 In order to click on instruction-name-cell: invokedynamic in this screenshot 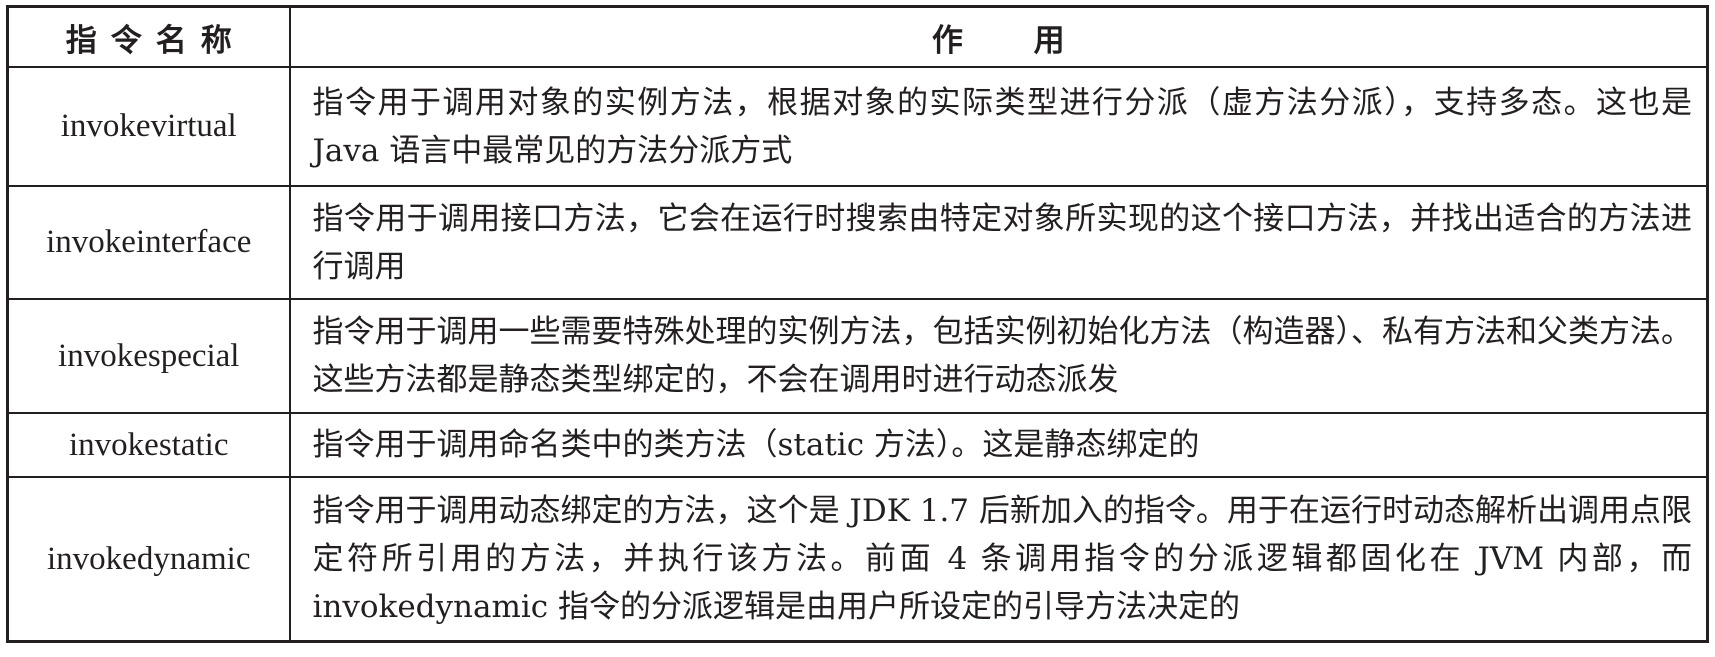, I will do `click(148, 559)`.